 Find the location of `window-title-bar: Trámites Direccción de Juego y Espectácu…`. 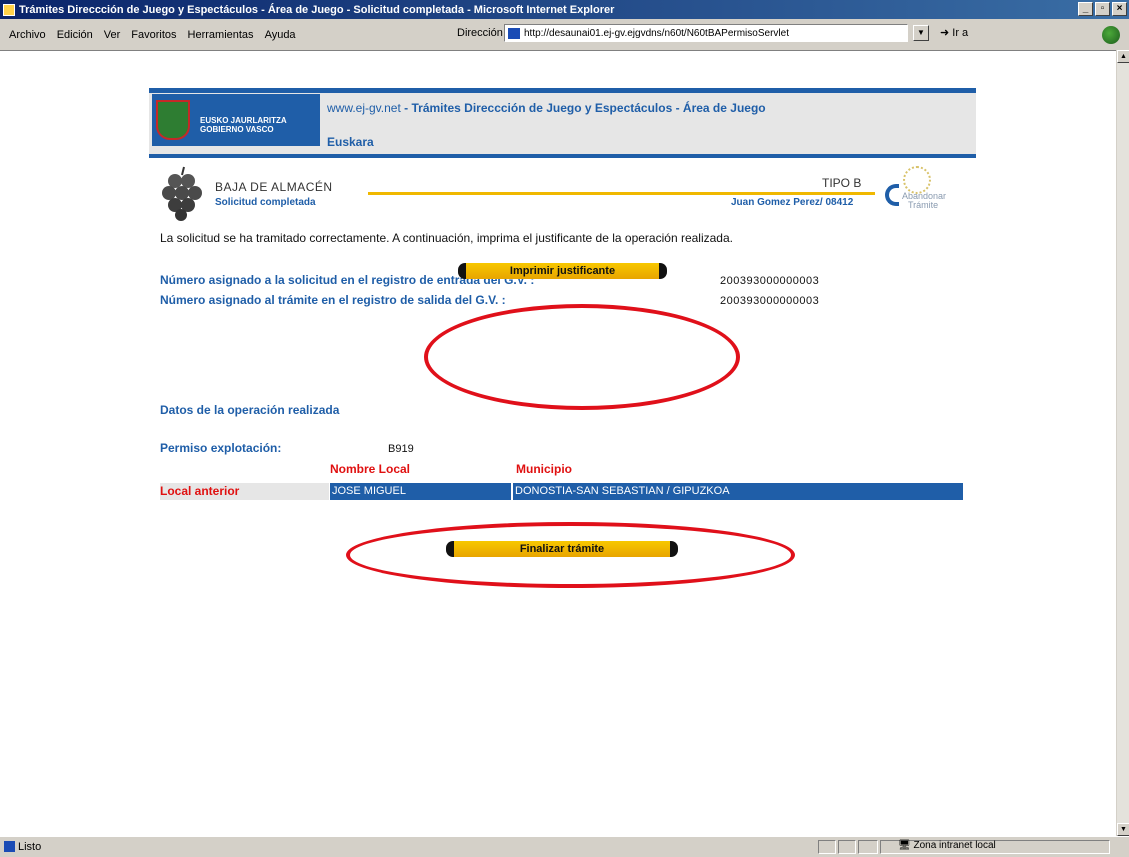

window-title-bar: Trámites Direccción de Juego y Espectácu… is located at coordinates (564, 9).